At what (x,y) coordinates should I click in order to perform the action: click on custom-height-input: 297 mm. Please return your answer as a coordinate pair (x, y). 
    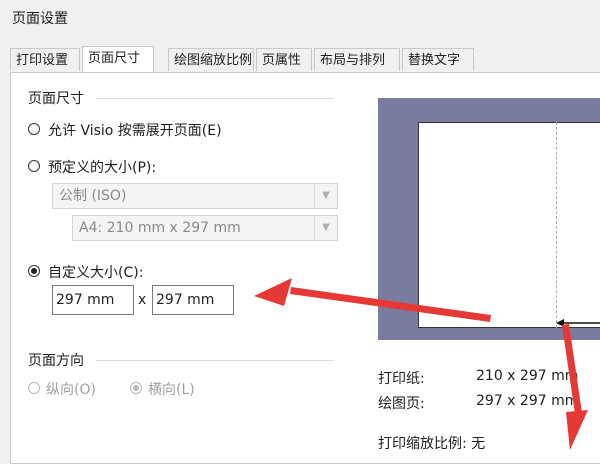
    Looking at the image, I should click on (193, 300).